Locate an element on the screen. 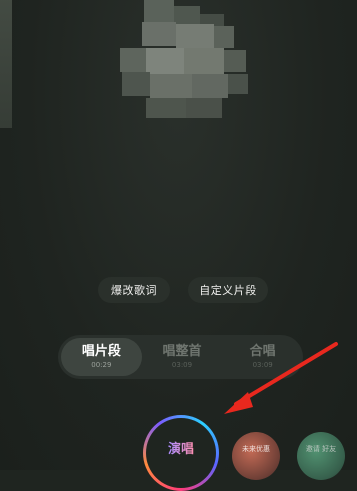  tab-chorus: 合唱 03:09 is located at coordinates (262, 357).